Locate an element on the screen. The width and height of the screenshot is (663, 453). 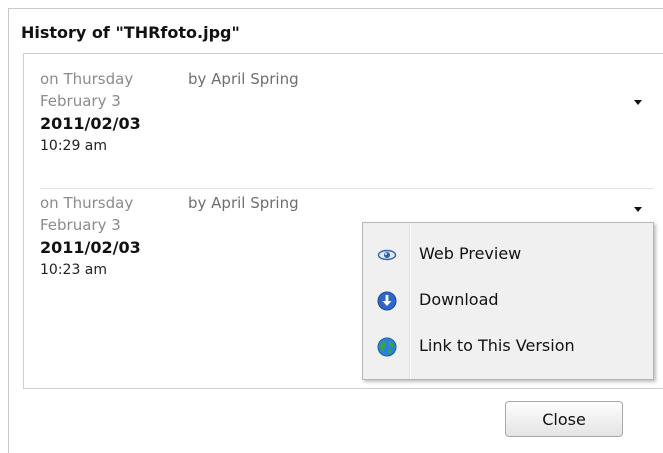
entry-time: 10:23 am is located at coordinates (74, 270).